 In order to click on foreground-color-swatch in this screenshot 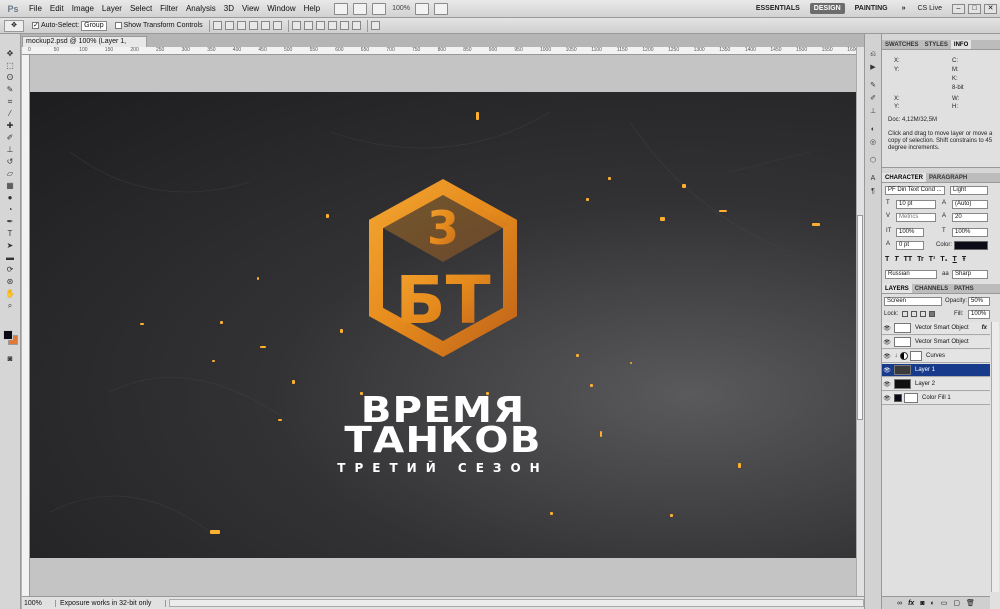, I will do `click(8, 335)`.